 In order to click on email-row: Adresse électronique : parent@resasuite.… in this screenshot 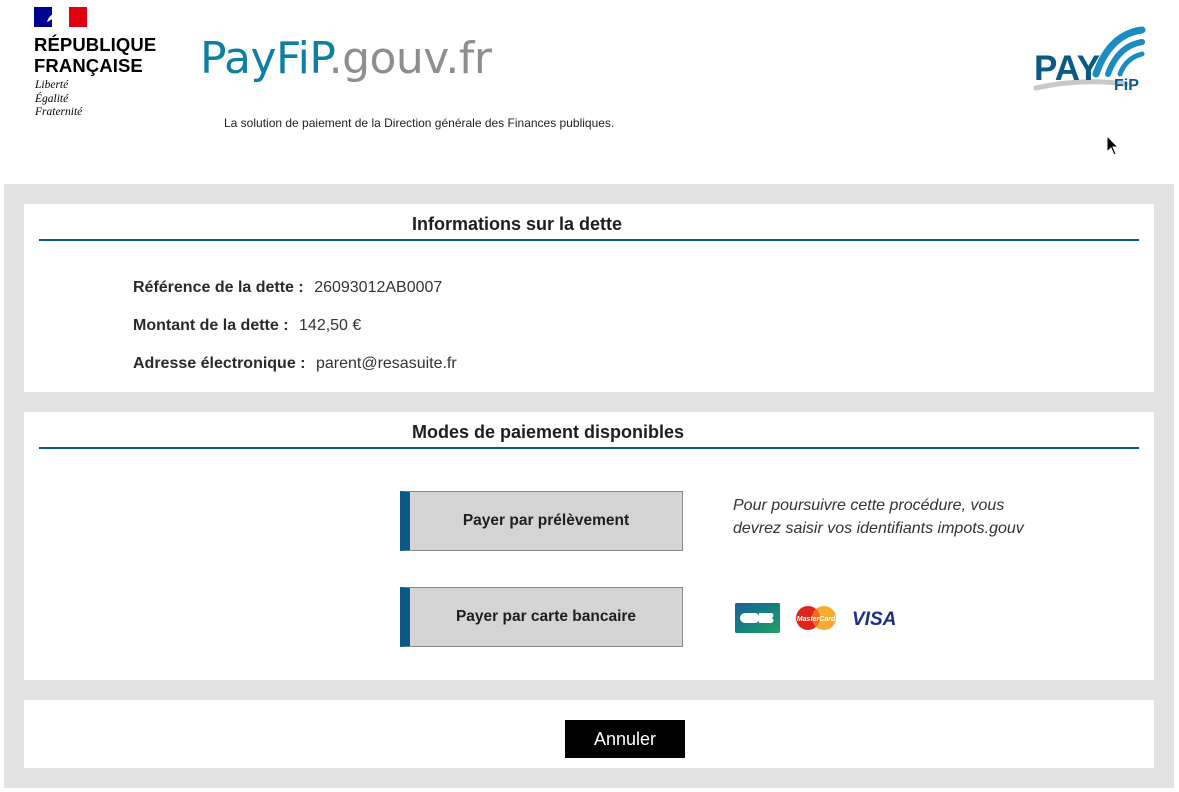, I will do `click(295, 364)`.